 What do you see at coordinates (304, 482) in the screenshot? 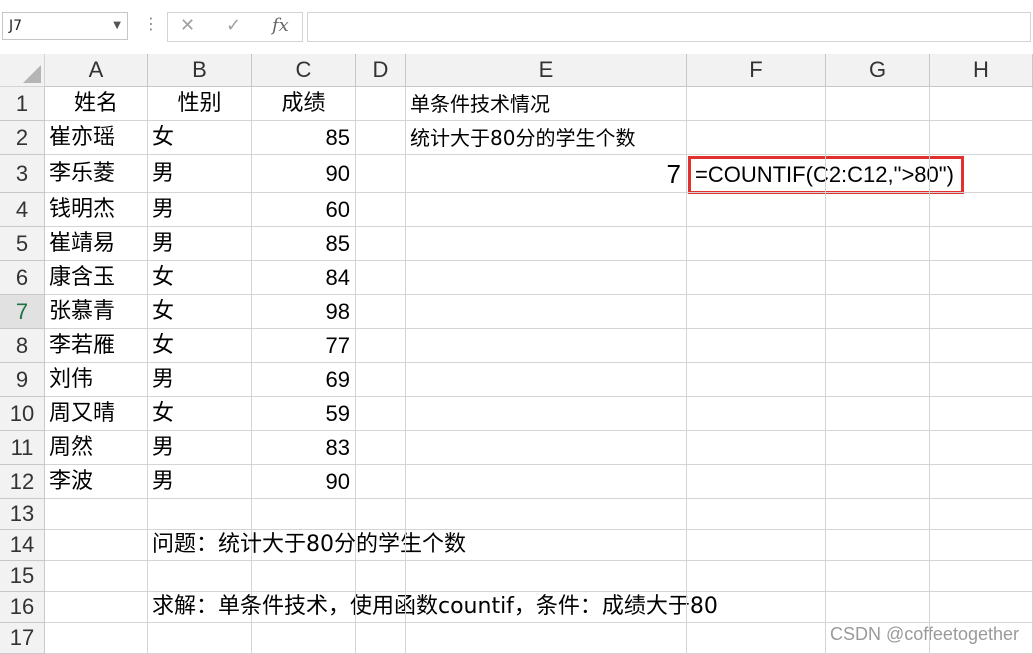
I see `cell-c12: 90` at bounding box center [304, 482].